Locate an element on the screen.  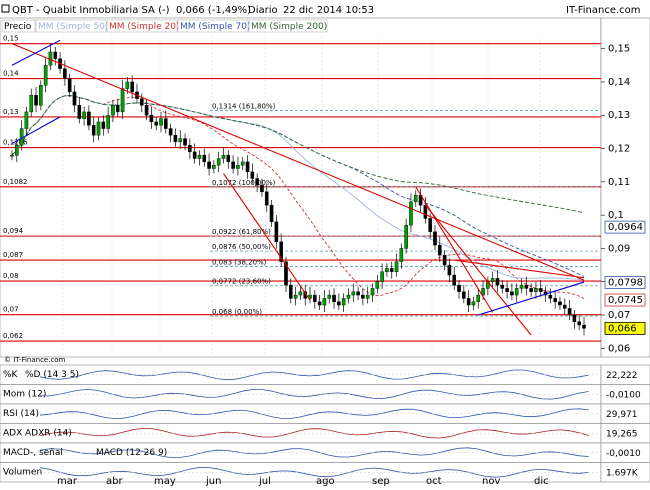
indicator-label: MACD-, señal is located at coordinates (33, 453).